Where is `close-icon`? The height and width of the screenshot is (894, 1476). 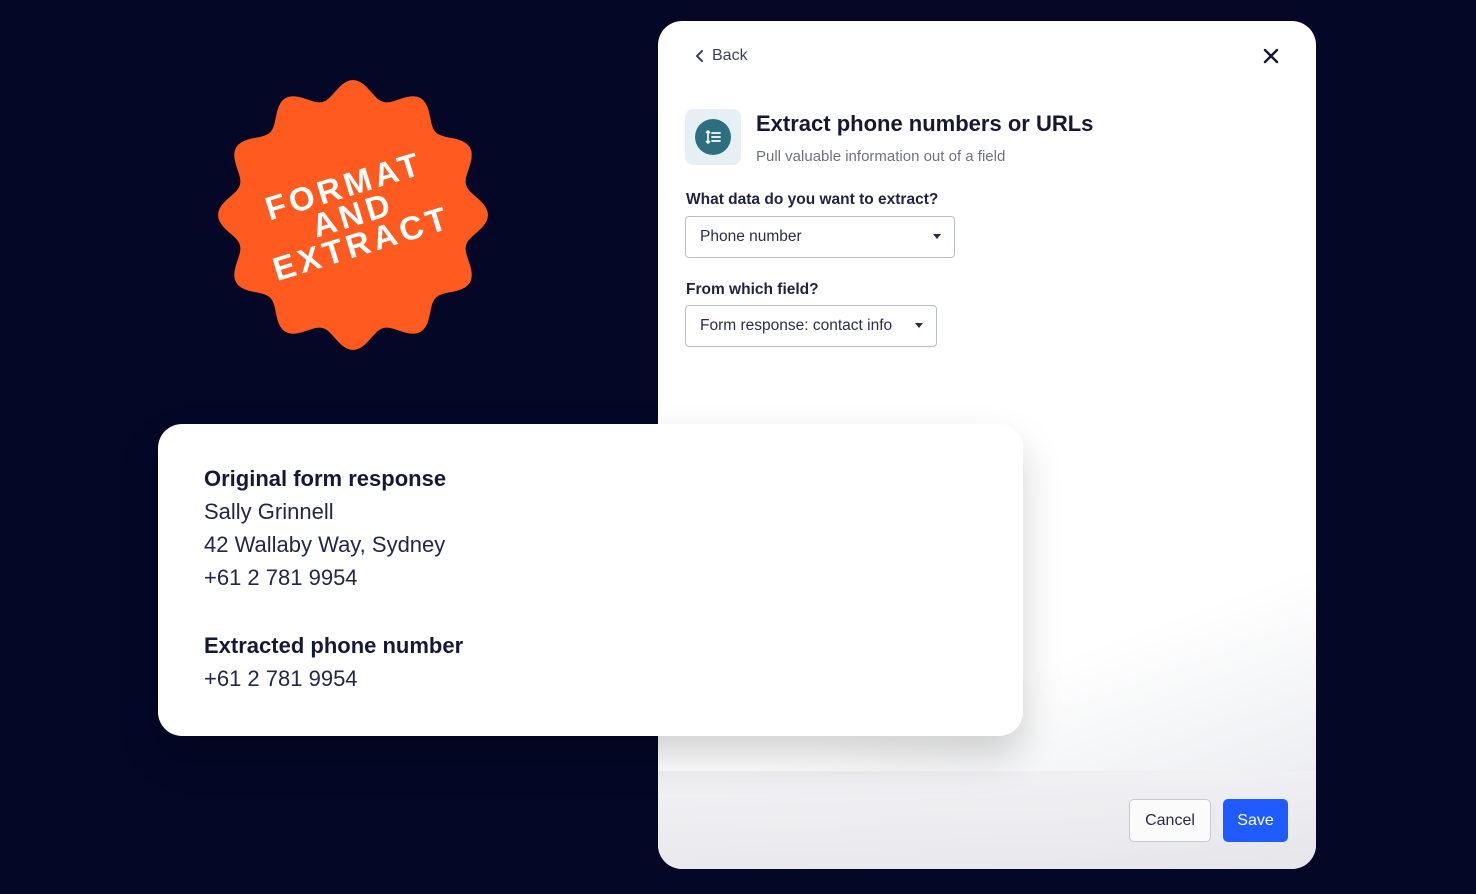 close-icon is located at coordinates (1271, 56).